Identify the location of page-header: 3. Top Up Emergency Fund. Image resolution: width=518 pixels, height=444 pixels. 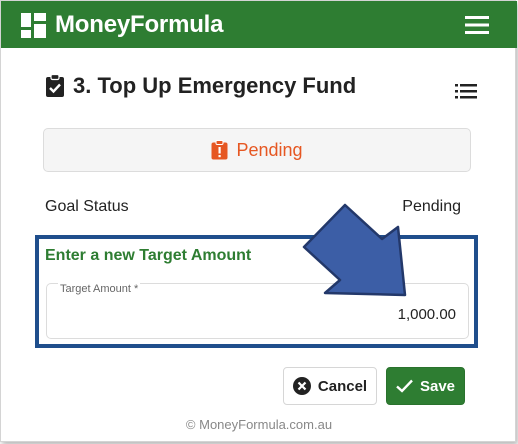
(265, 87).